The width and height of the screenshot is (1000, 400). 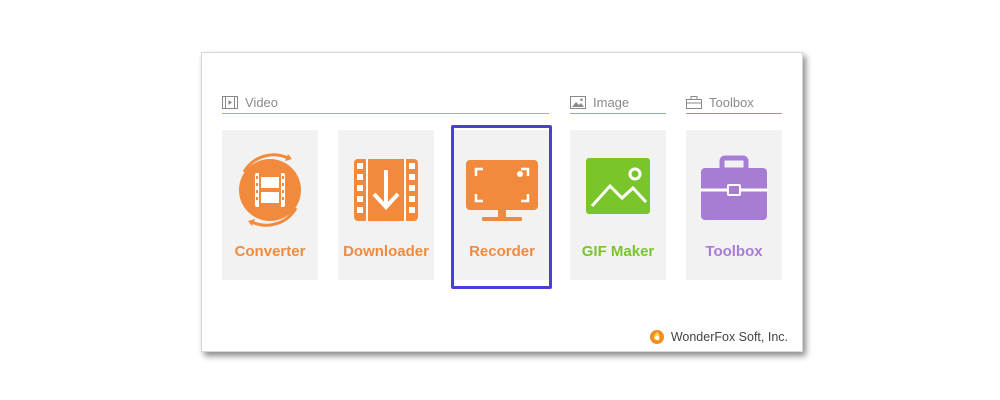 I want to click on downloader-label: Downloader, so click(x=386, y=251).